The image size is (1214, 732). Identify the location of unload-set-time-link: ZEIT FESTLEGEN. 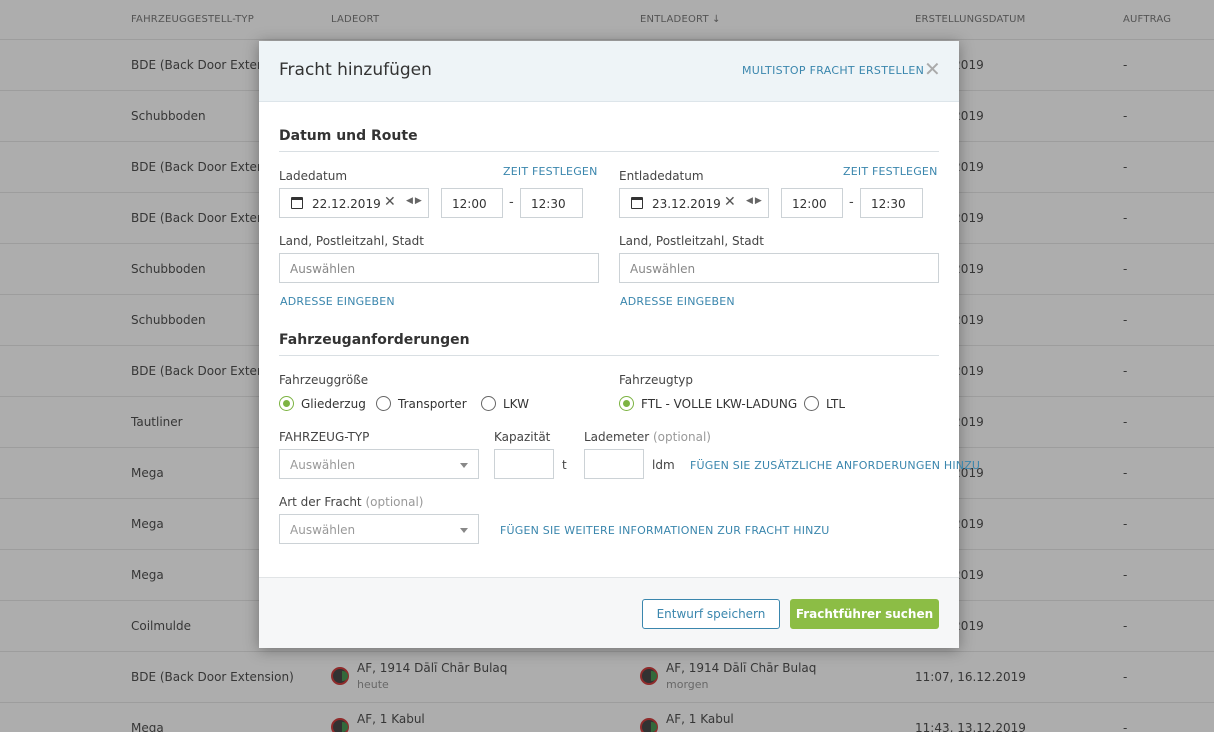
(890, 171).